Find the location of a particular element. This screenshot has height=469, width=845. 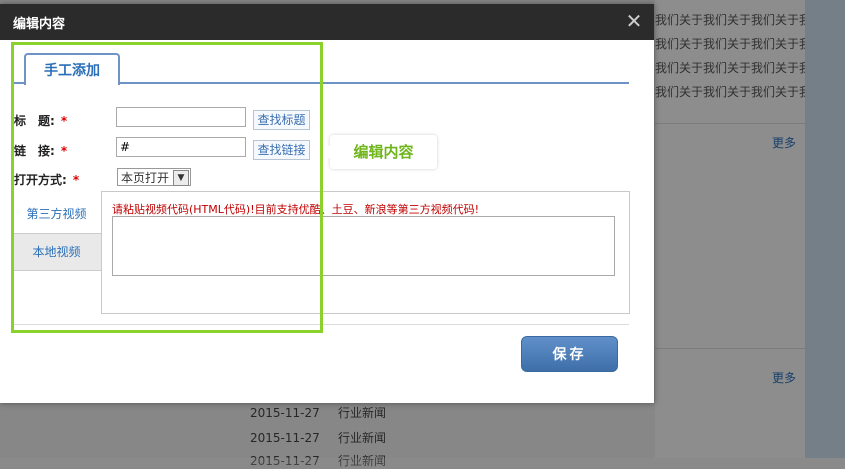

callout-pointer-icon is located at coordinates (326, 152).